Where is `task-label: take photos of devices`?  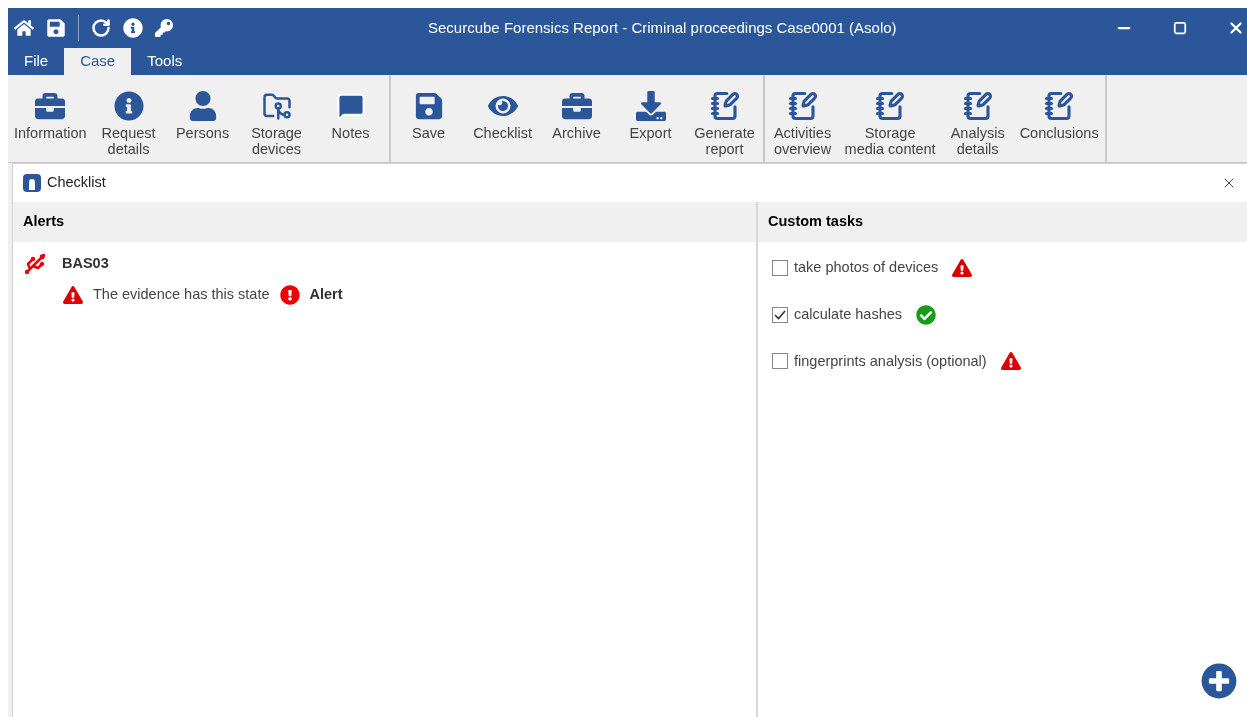 task-label: take photos of devices is located at coordinates (866, 267).